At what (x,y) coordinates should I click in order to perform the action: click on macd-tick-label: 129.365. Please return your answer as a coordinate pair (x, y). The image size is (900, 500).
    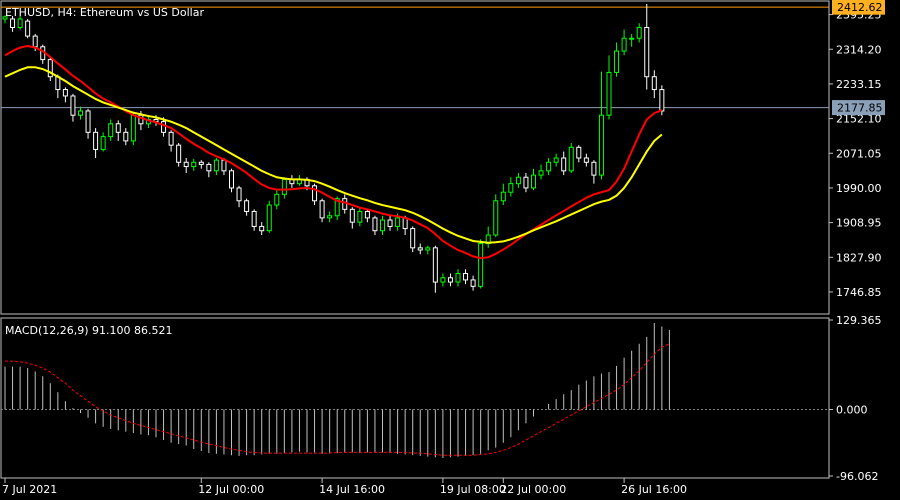
    Looking at the image, I should click on (859, 320).